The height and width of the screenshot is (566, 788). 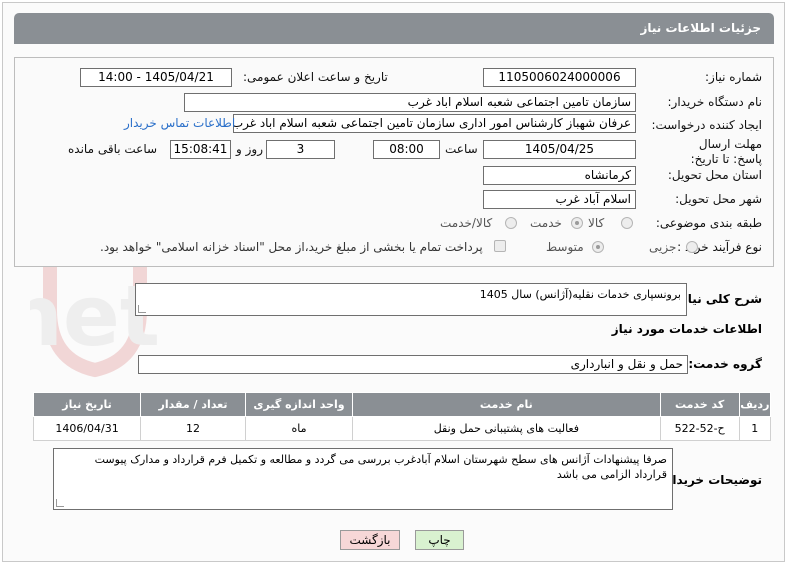 I want to click on buyer-org-field: سازمان تامین اجتماعی شعبه اسلام اباد غرب, so click(x=410, y=102).